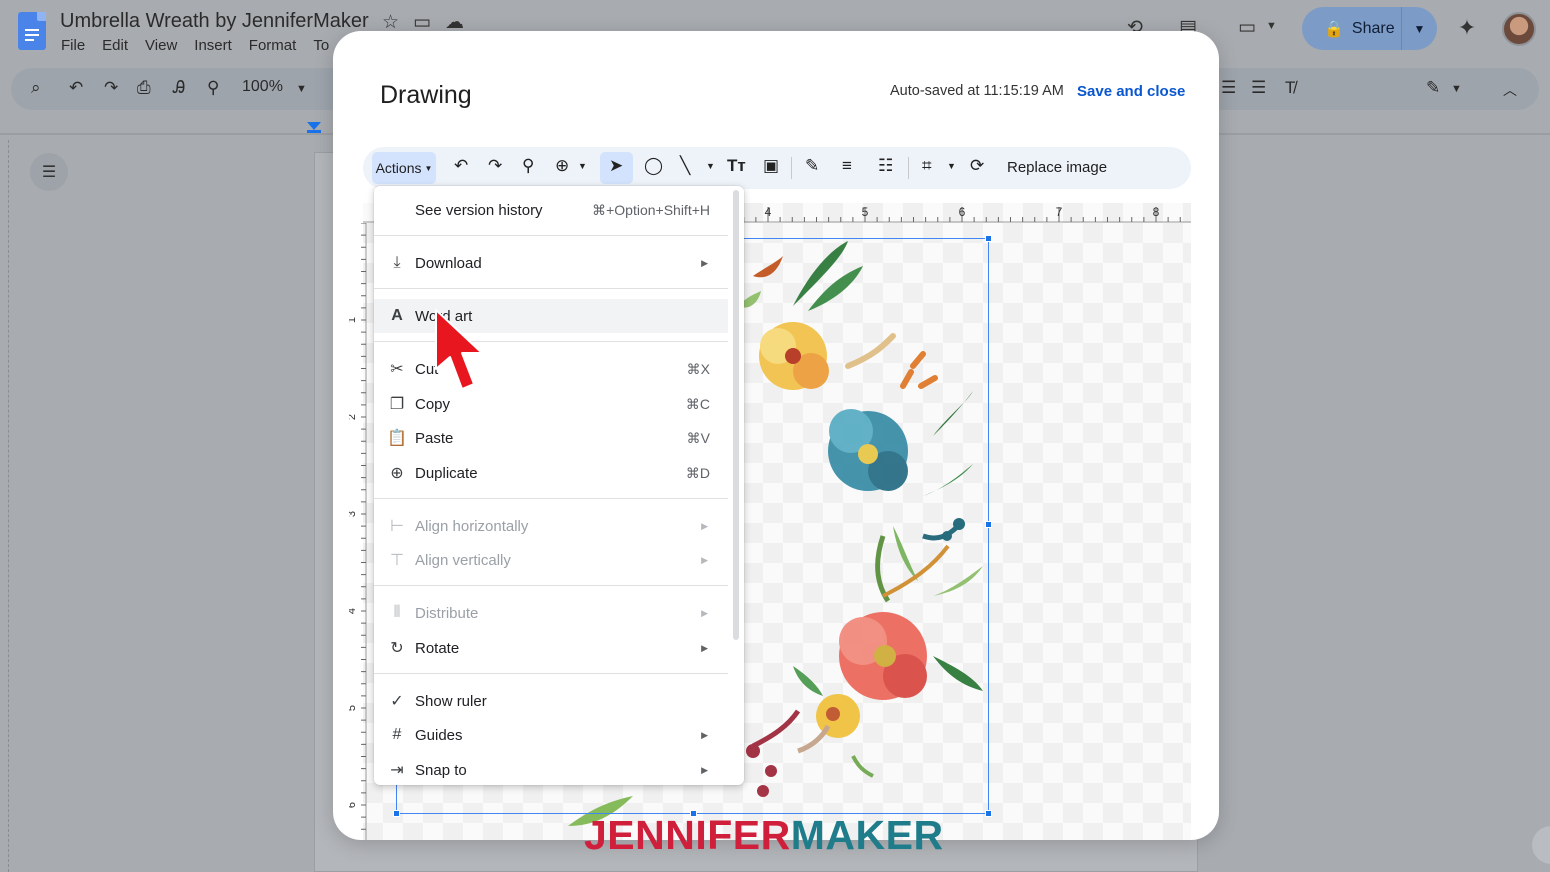  What do you see at coordinates (551, 770) in the screenshot?
I see `menu-item-snap-to: ⇥ Snap to ▶` at bounding box center [551, 770].